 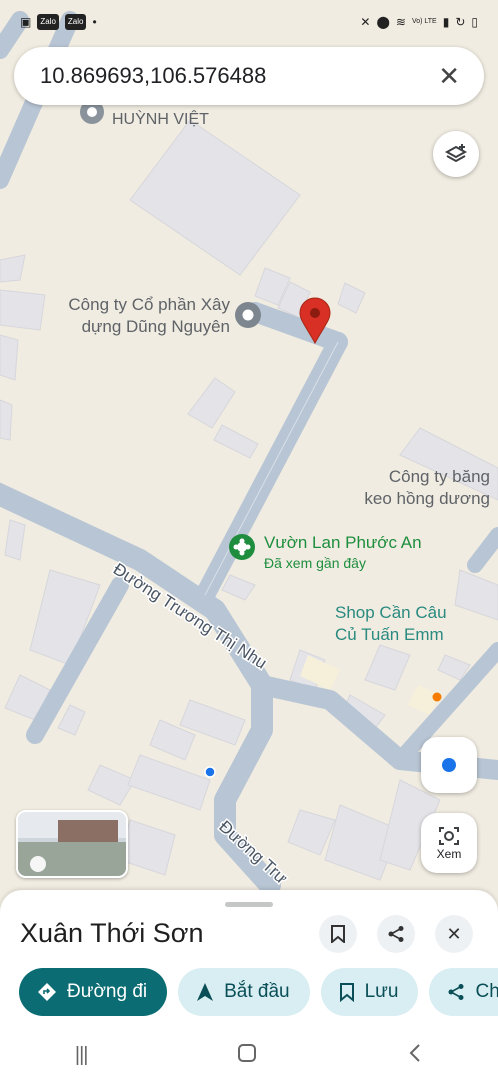 What do you see at coordinates (249, 904) in the screenshot?
I see `drag-handle` at bounding box center [249, 904].